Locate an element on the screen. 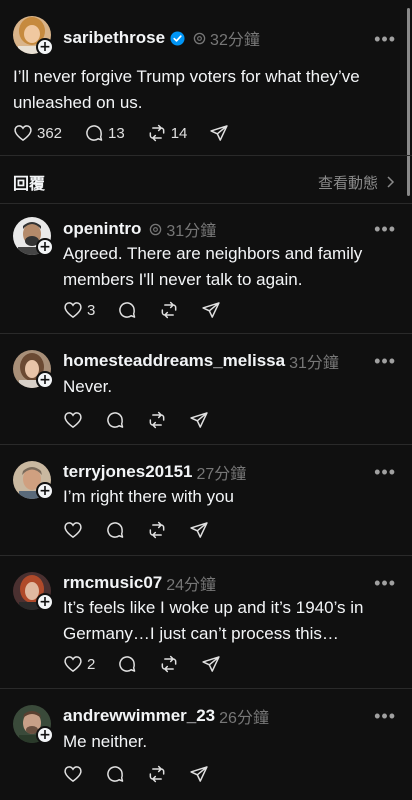 This screenshot has width=412, height=800. username: rmcmusic07 is located at coordinates (112, 583).